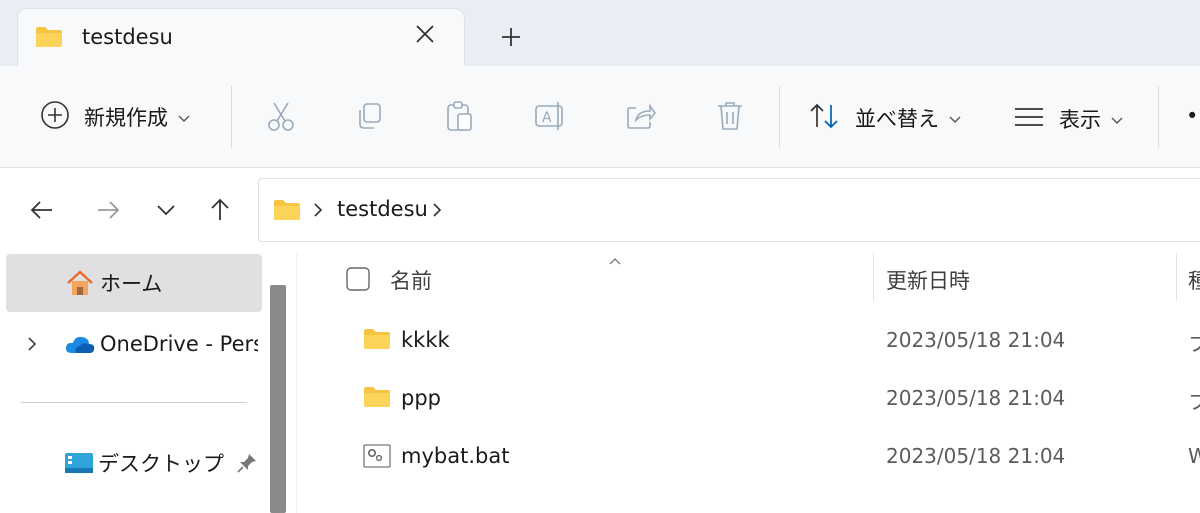  I want to click on file-row: kkkk 2023/05/18 21:04 フ, so click(748, 341).